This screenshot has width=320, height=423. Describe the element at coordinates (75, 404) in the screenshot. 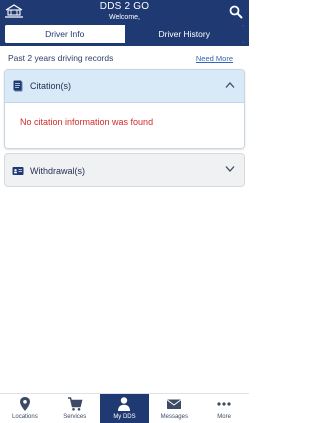

I see `cart-icon` at that location.